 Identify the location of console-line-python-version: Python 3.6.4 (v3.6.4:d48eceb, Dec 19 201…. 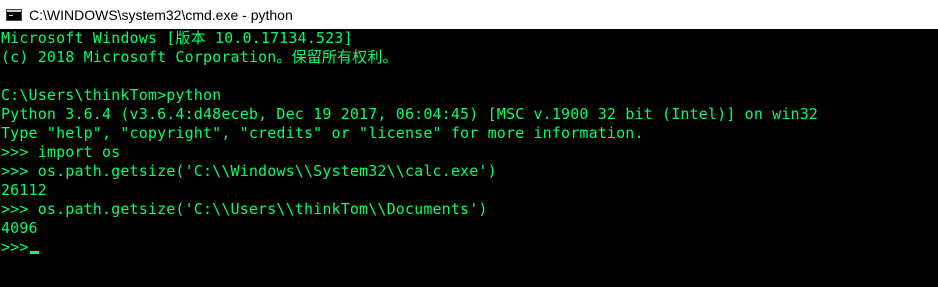
(410, 114).